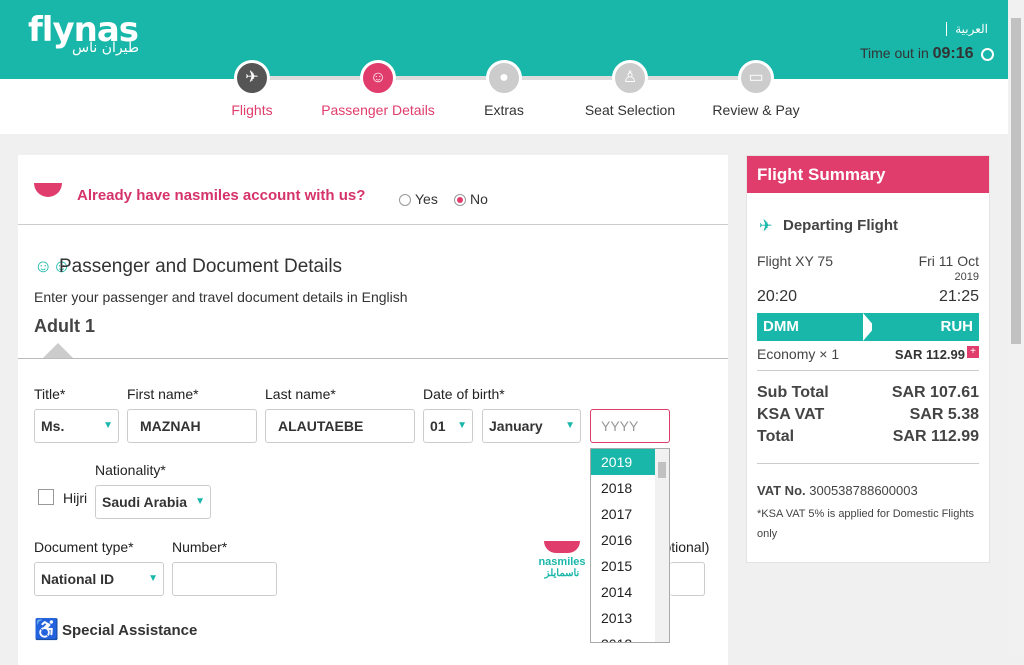 This screenshot has height=665, width=1024. What do you see at coordinates (145, 502) in the screenshot?
I see `nationality-value: Saudi Arabia` at bounding box center [145, 502].